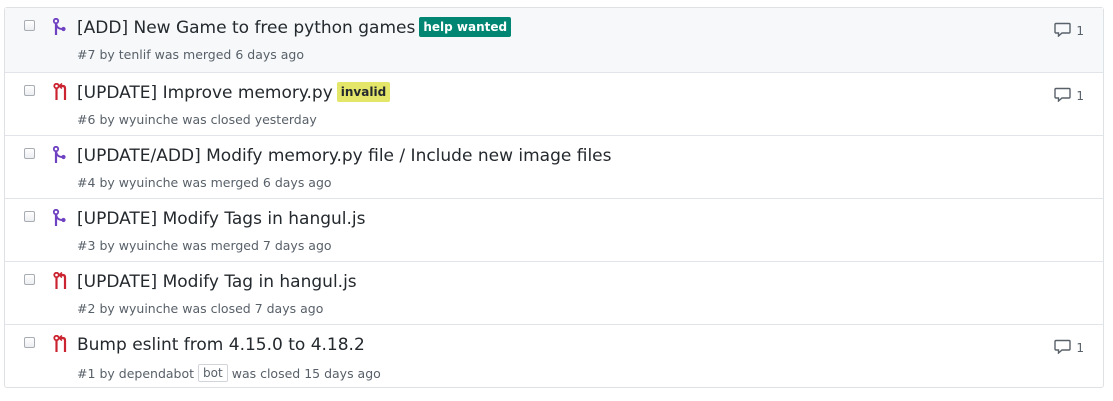  Describe the element at coordinates (246, 28) in the screenshot. I see `pull-request-title: [ADD] New Game to free python games` at that location.